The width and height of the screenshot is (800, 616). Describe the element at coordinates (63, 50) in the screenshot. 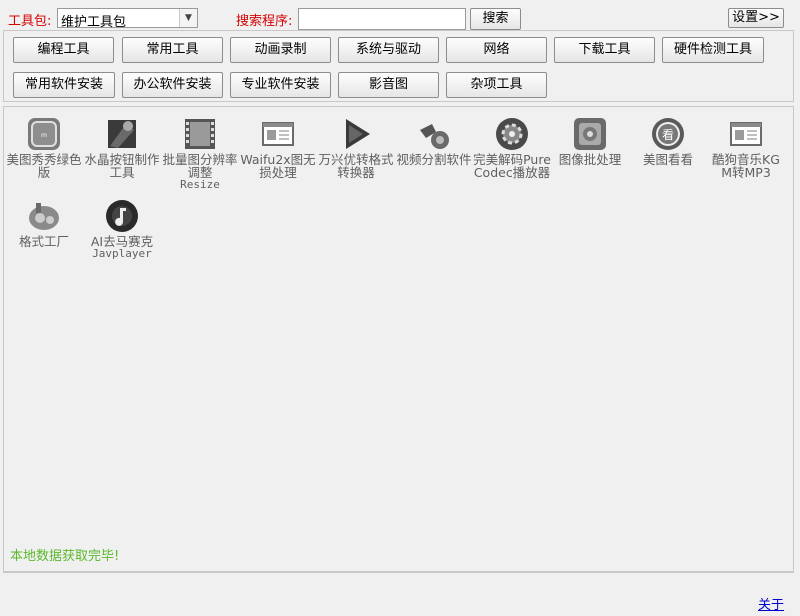

I see `category-button: 编程工具` at that location.